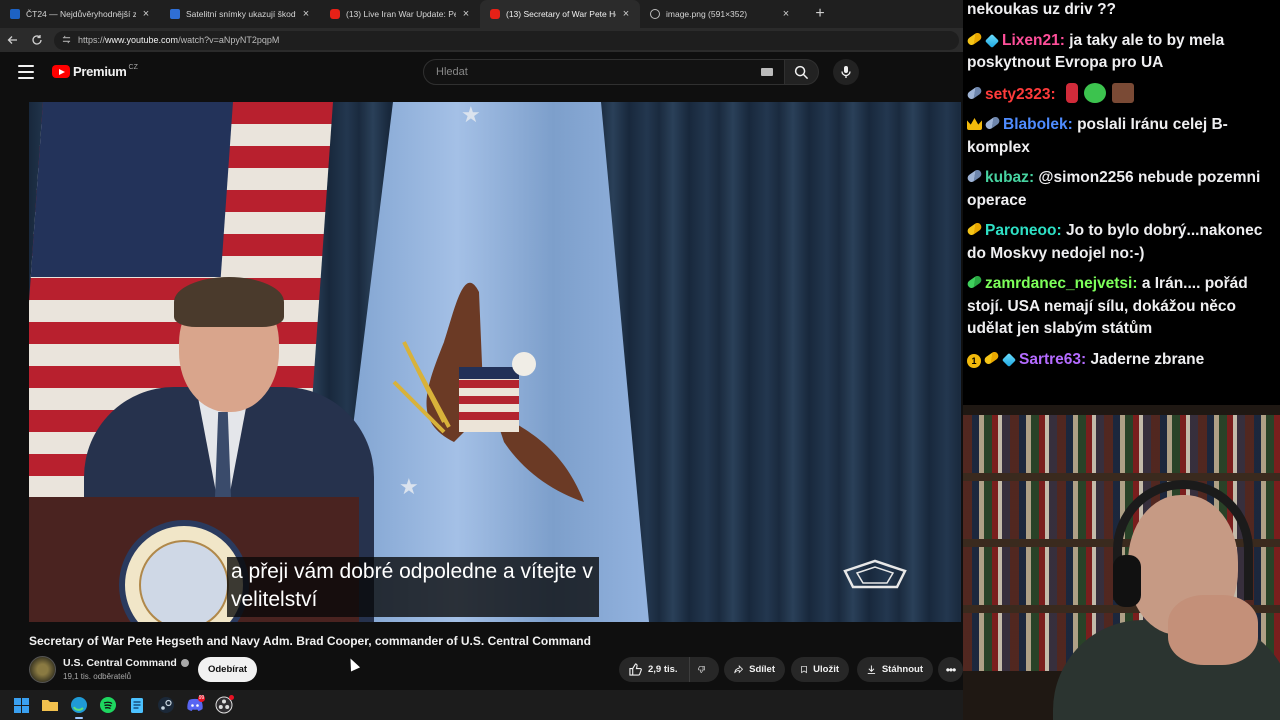 This screenshot has height=720, width=1280. I want to click on country-code: CZ, so click(133, 67).